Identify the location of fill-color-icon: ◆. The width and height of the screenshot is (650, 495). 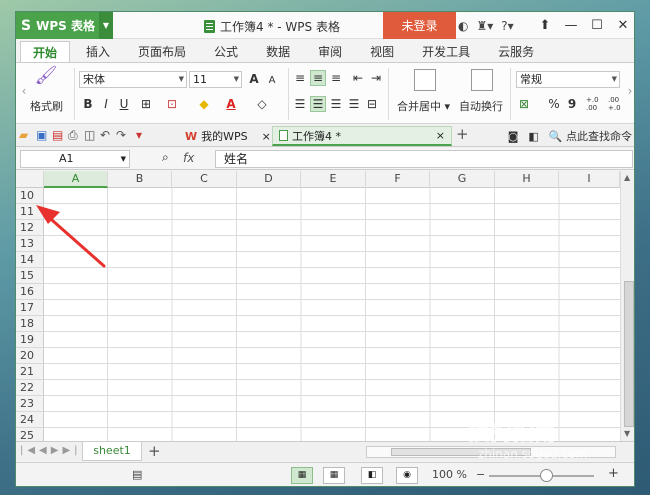
(204, 104).